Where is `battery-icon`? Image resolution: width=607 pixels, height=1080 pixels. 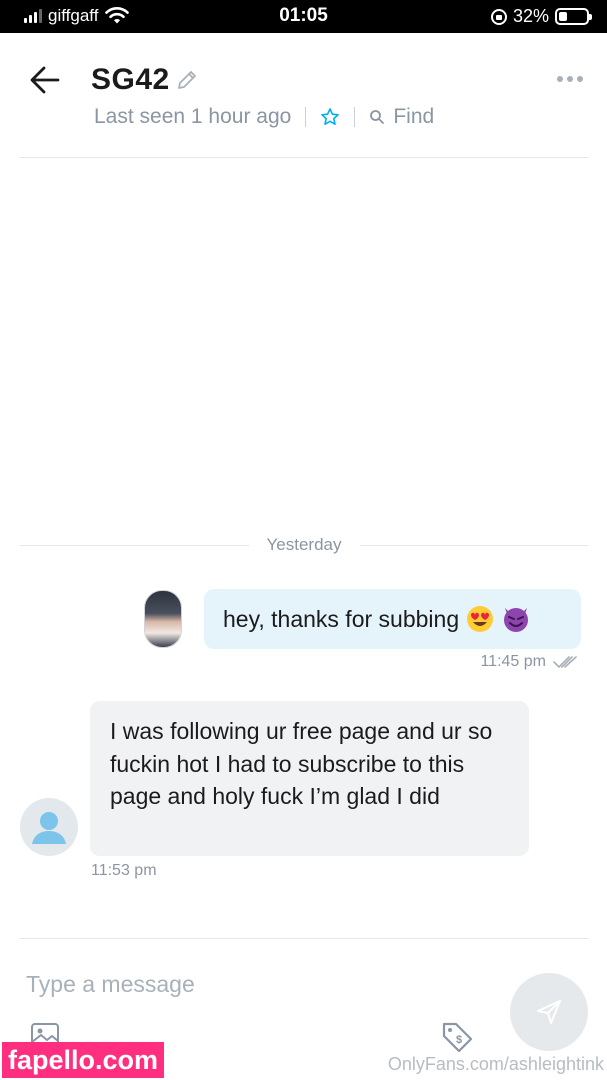 battery-icon is located at coordinates (573, 16).